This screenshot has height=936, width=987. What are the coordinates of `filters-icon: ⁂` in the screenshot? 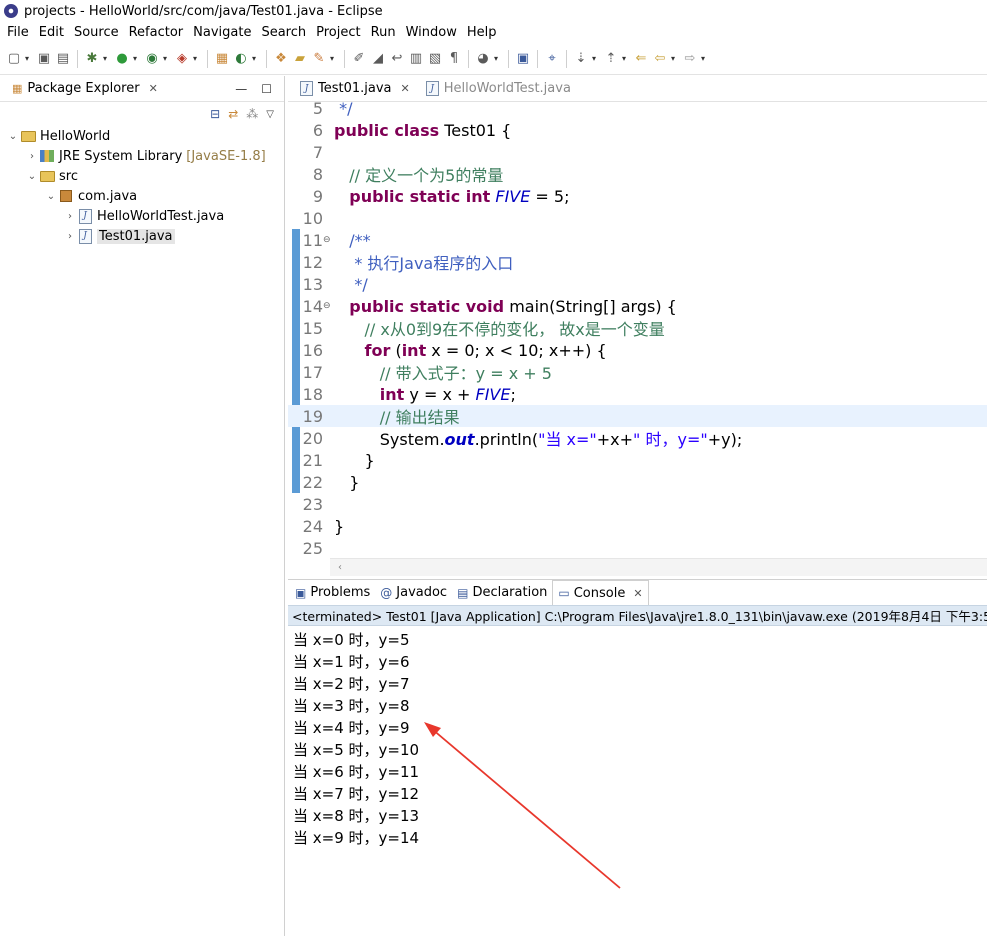 It's located at (252, 114).